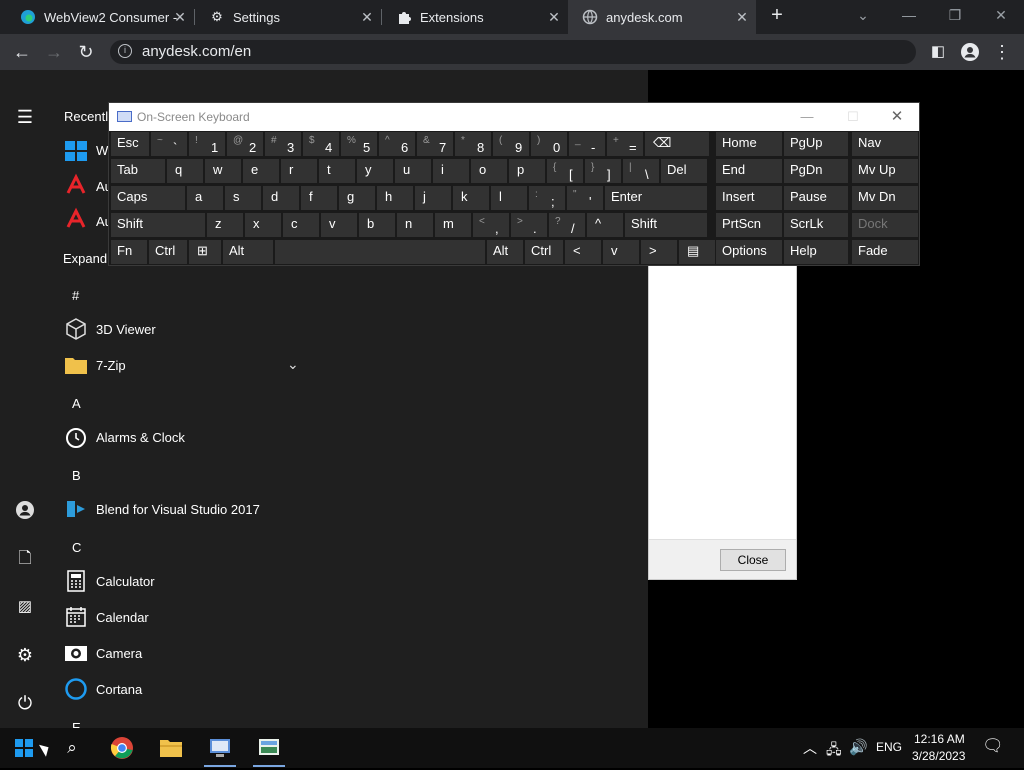 This screenshot has width=1024, height=770. I want to click on osk-key: x, so click(263, 225).